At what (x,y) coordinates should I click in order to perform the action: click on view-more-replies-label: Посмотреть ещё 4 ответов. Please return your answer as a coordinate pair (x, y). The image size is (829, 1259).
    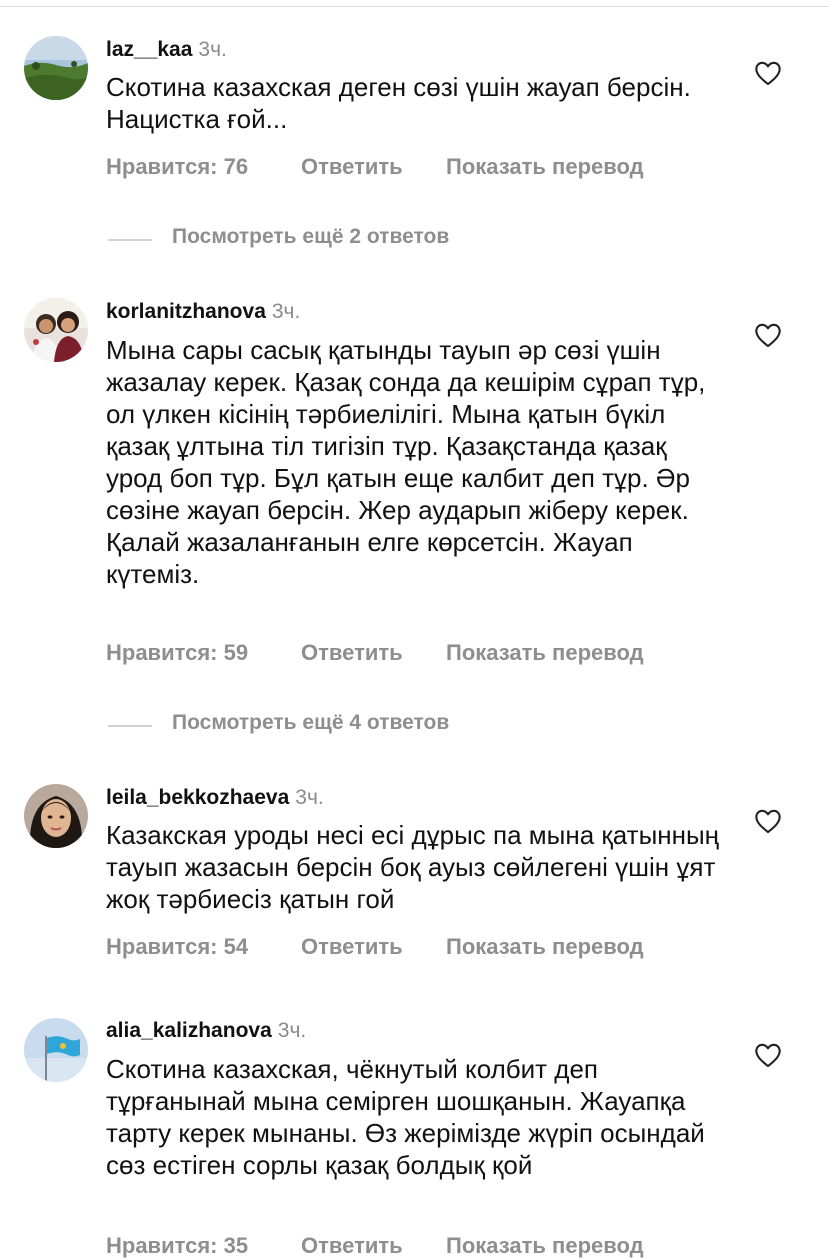
    Looking at the image, I should click on (310, 723).